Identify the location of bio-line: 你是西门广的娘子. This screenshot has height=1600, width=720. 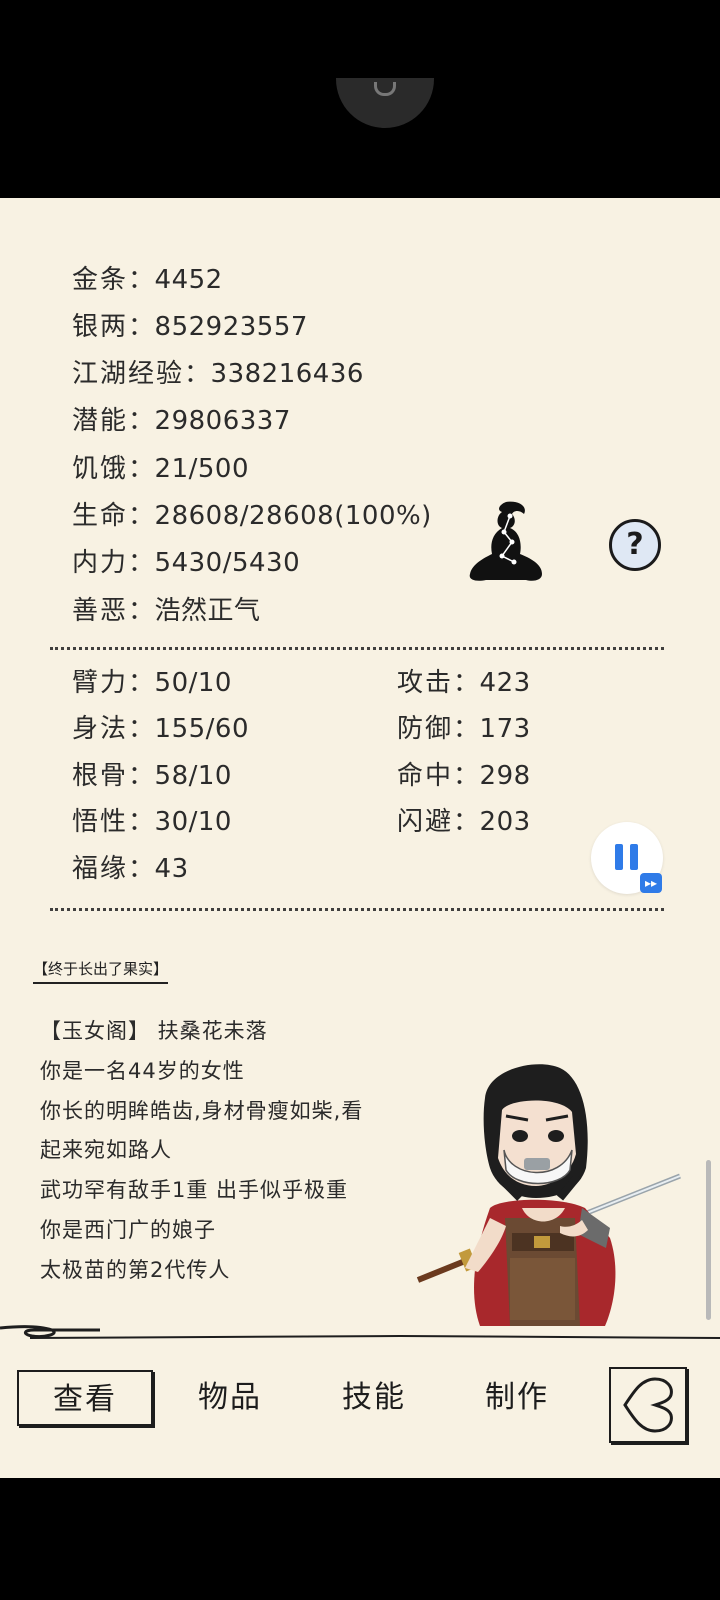
(128, 1230).